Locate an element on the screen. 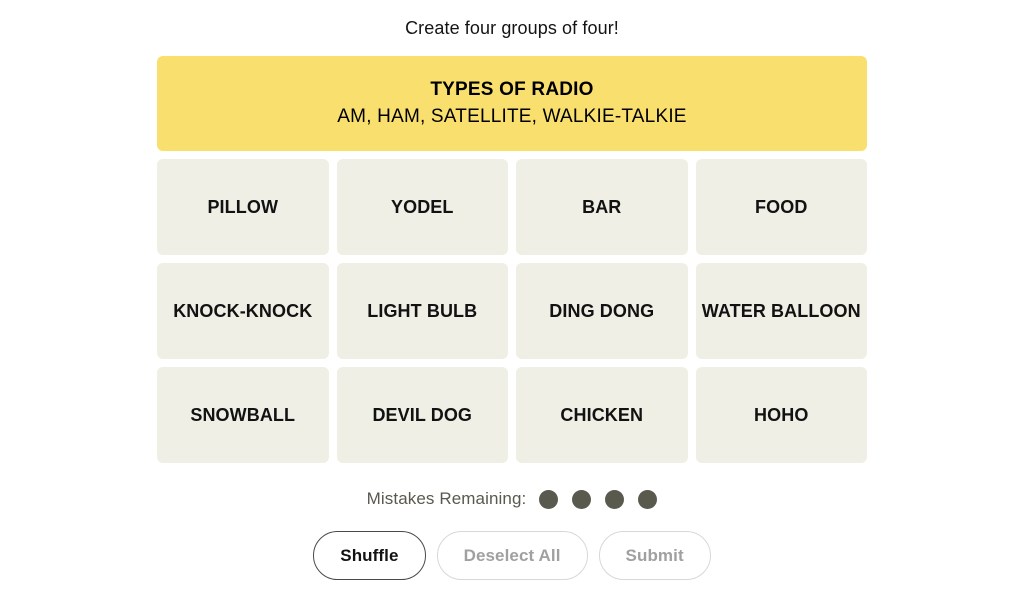  tile-bar: BAR is located at coordinates (602, 207).